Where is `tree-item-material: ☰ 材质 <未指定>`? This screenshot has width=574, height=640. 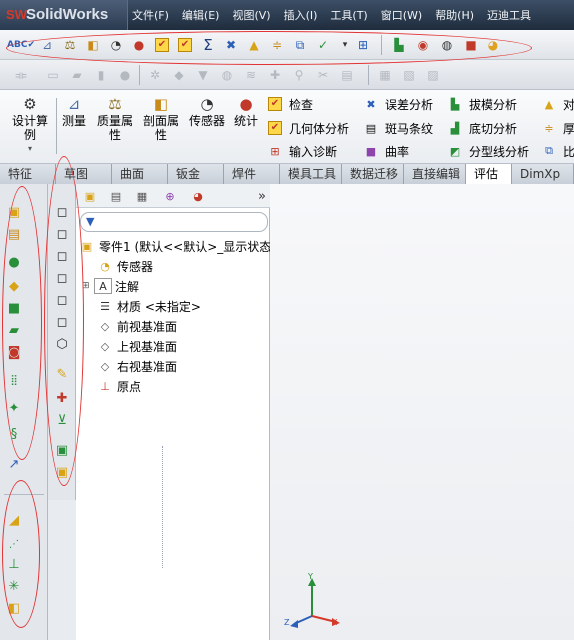 tree-item-material: ☰ 材质 <未指定> is located at coordinates (148, 306).